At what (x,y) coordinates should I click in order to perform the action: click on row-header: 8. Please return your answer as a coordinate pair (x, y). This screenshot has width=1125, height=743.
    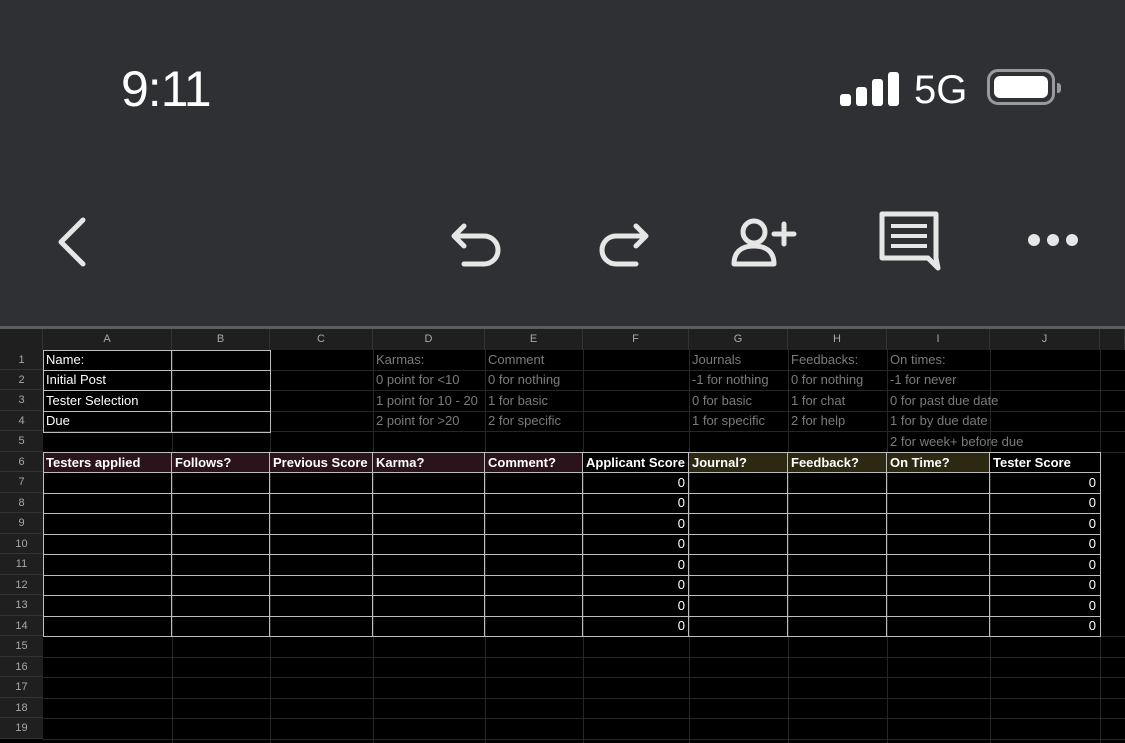
    Looking at the image, I should click on (21, 503).